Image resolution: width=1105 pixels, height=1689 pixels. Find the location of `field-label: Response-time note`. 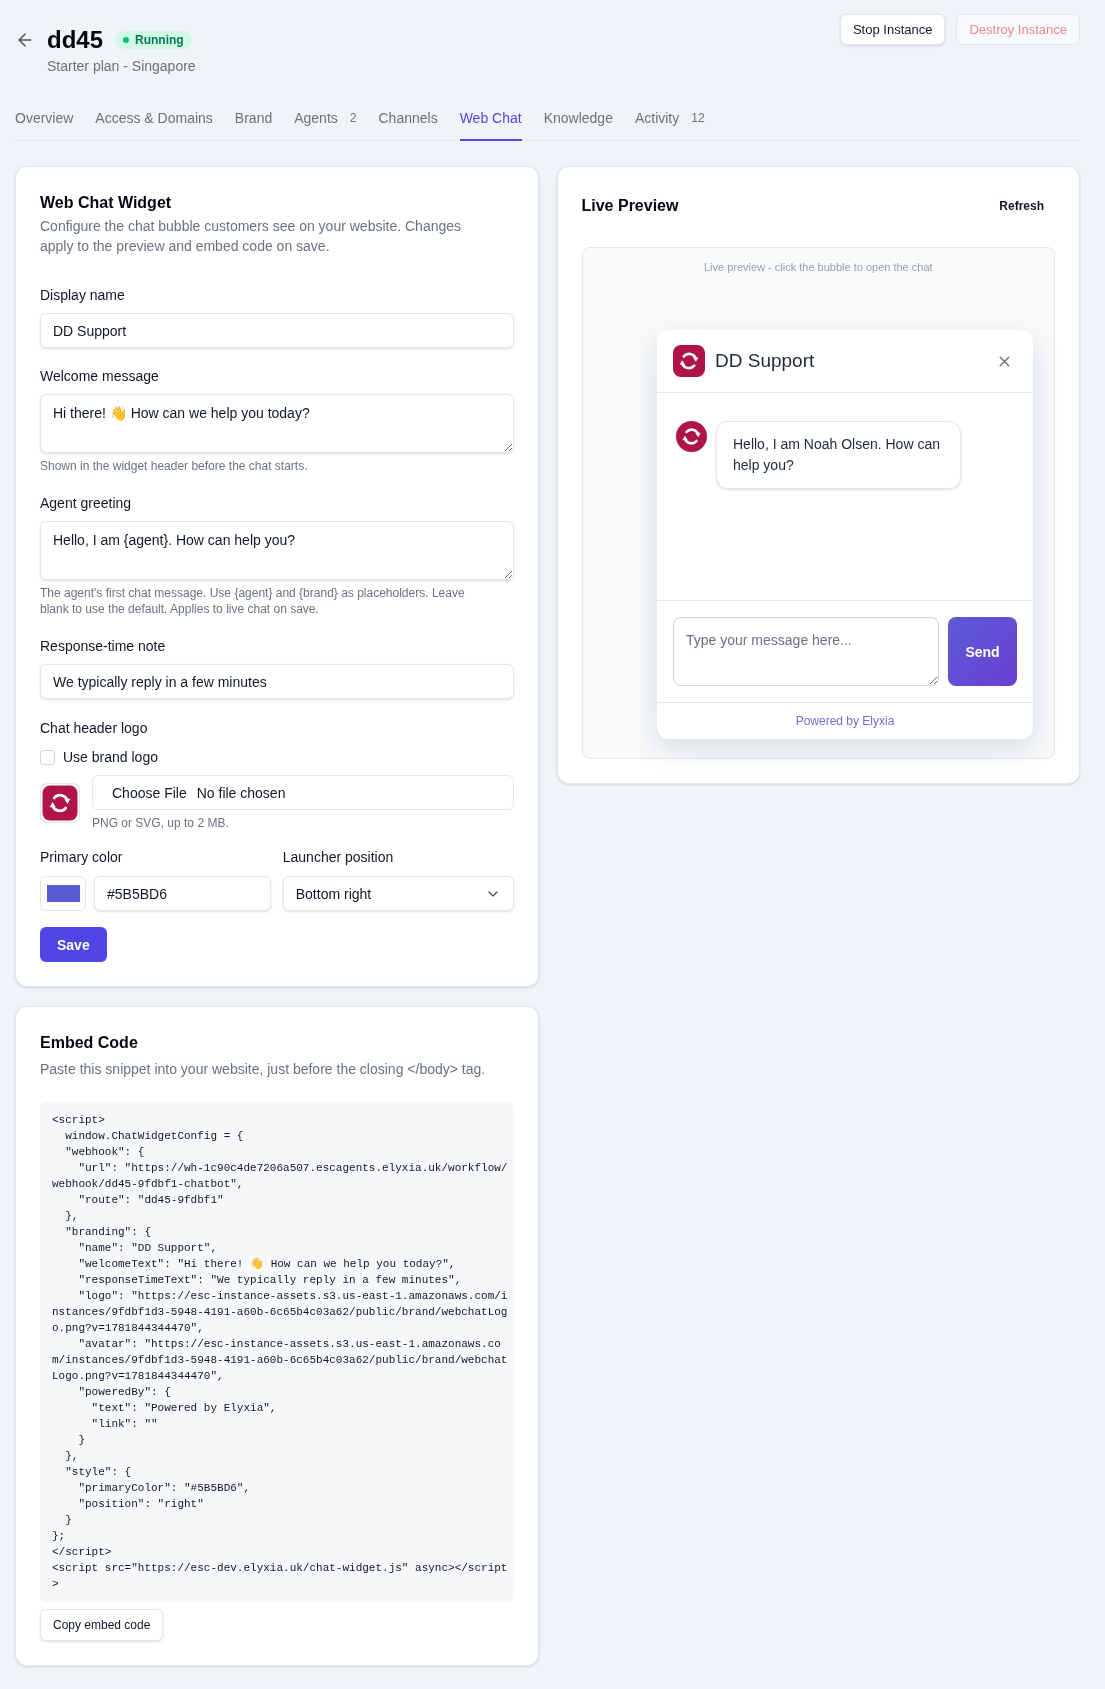

field-label: Response-time note is located at coordinates (103, 646).